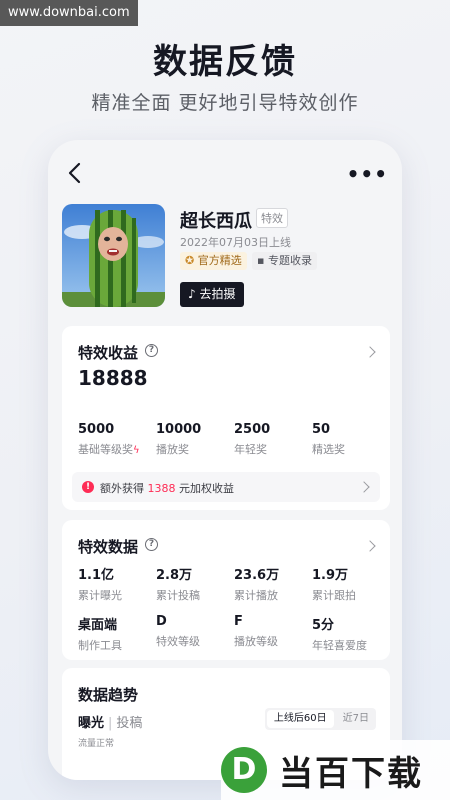  I want to click on launch-date: 2022年07月03日上线, so click(235, 242).